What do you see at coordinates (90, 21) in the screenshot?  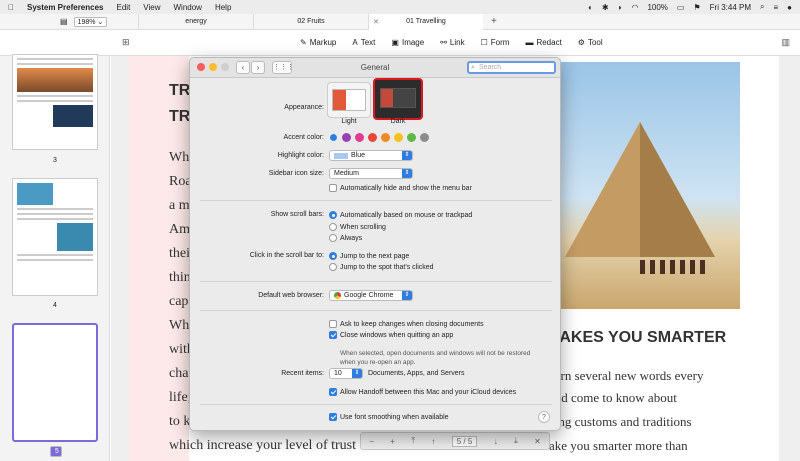 I see `zoom-select: 198% ⌄` at bounding box center [90, 21].